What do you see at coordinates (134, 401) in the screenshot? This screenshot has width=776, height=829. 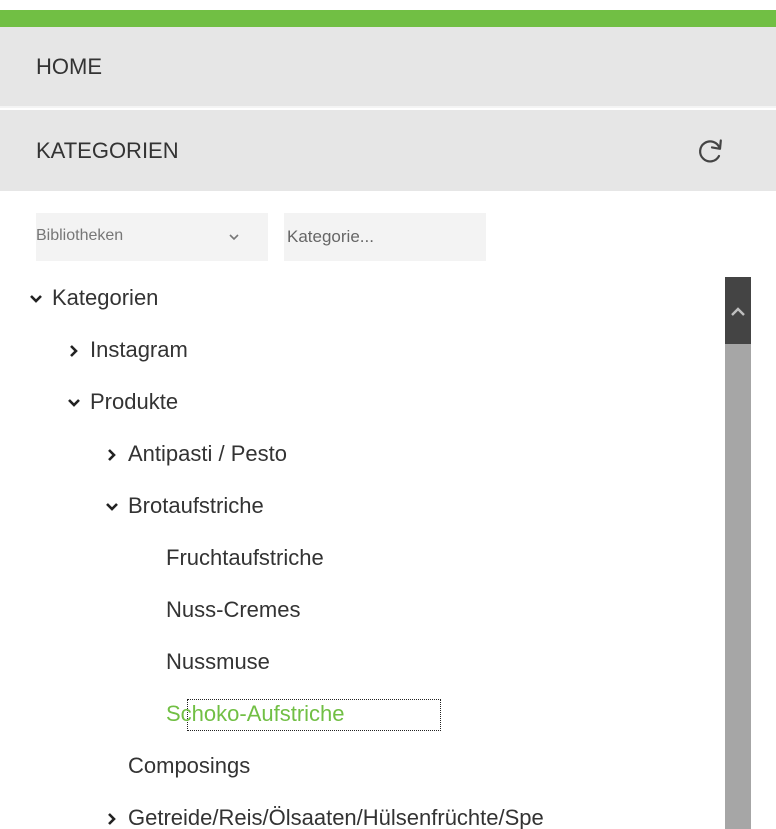 I see `tree-node-label: Produkte` at bounding box center [134, 401].